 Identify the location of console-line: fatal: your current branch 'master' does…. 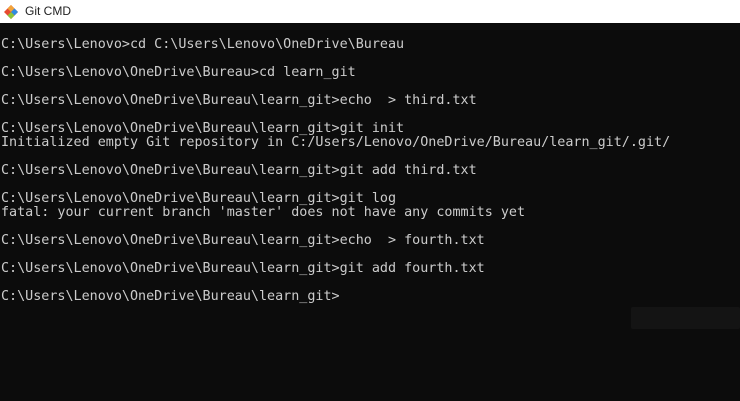
(263, 212).